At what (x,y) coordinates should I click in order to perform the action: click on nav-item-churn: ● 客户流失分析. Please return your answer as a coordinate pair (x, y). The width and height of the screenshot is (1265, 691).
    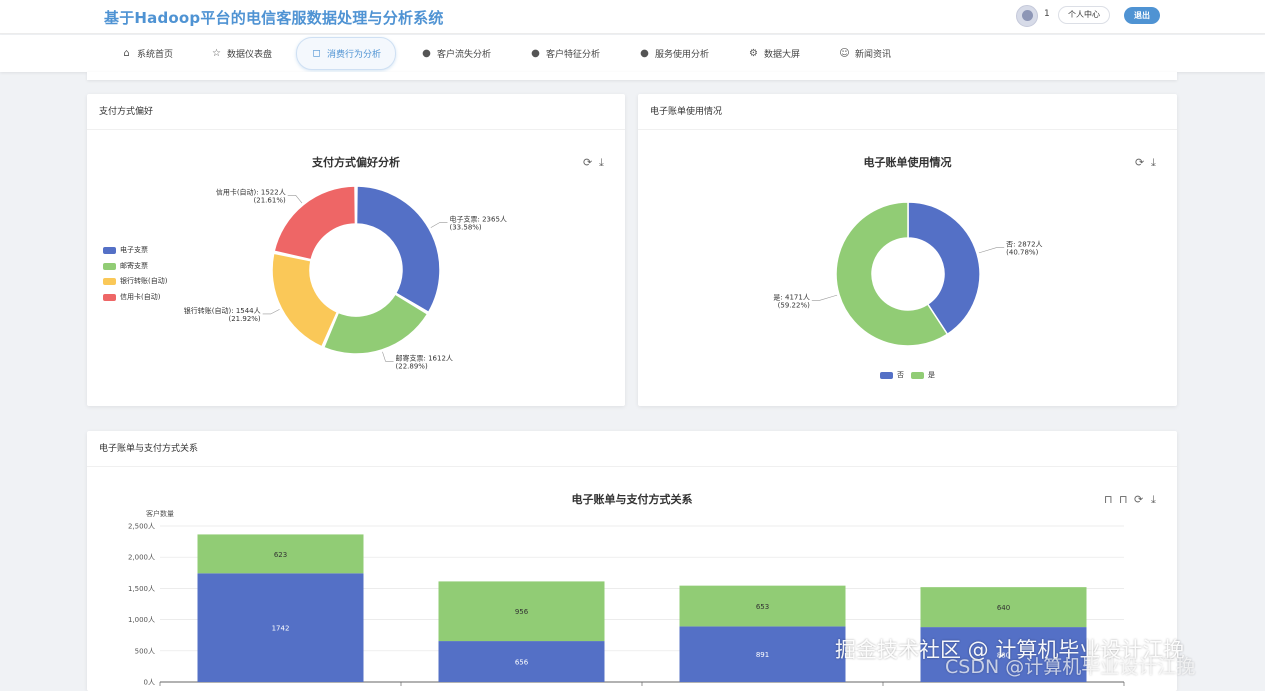
    Looking at the image, I should click on (456, 53).